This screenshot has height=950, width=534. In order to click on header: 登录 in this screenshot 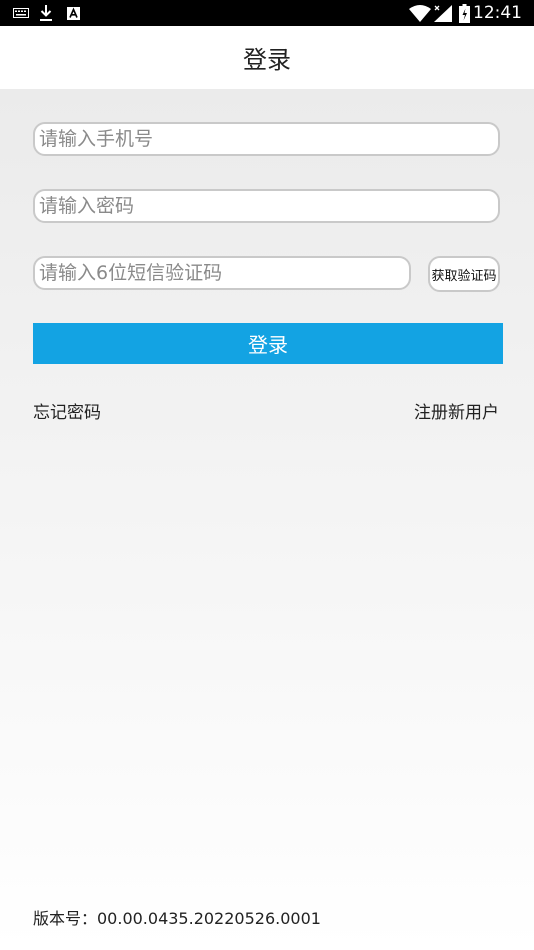, I will do `click(267, 57)`.